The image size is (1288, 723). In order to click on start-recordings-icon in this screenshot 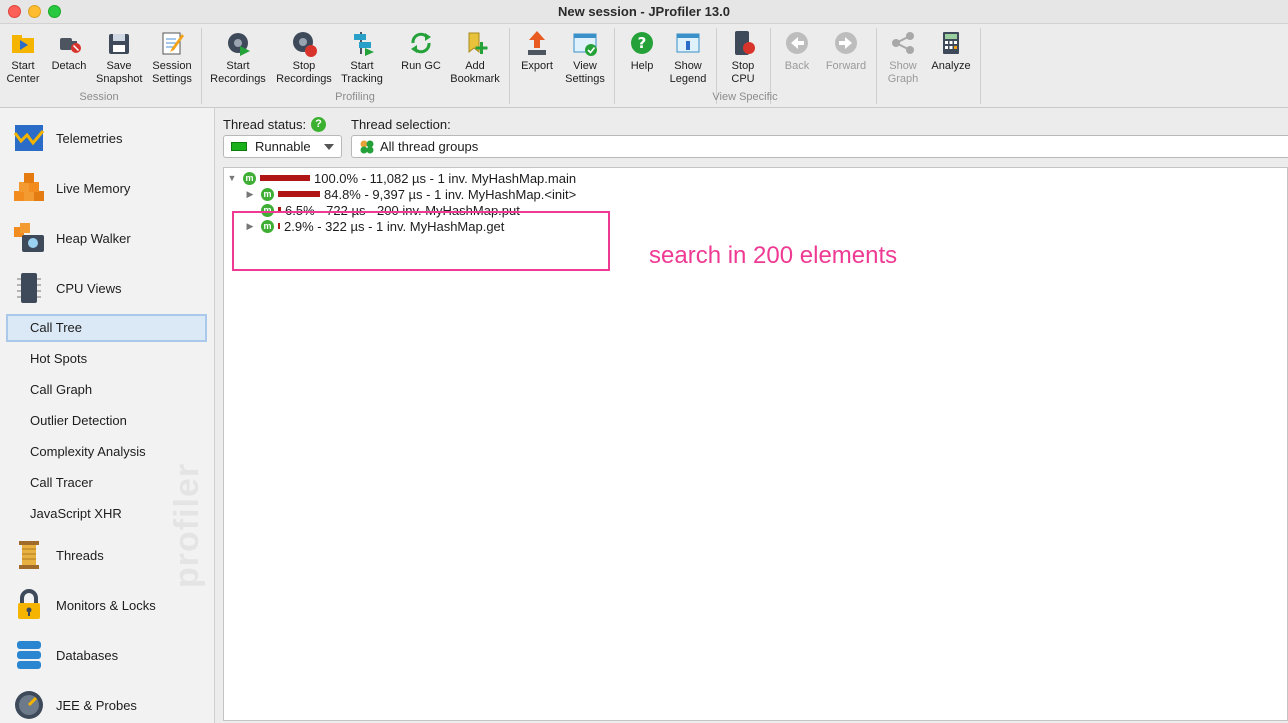, I will do `click(239, 44)`.